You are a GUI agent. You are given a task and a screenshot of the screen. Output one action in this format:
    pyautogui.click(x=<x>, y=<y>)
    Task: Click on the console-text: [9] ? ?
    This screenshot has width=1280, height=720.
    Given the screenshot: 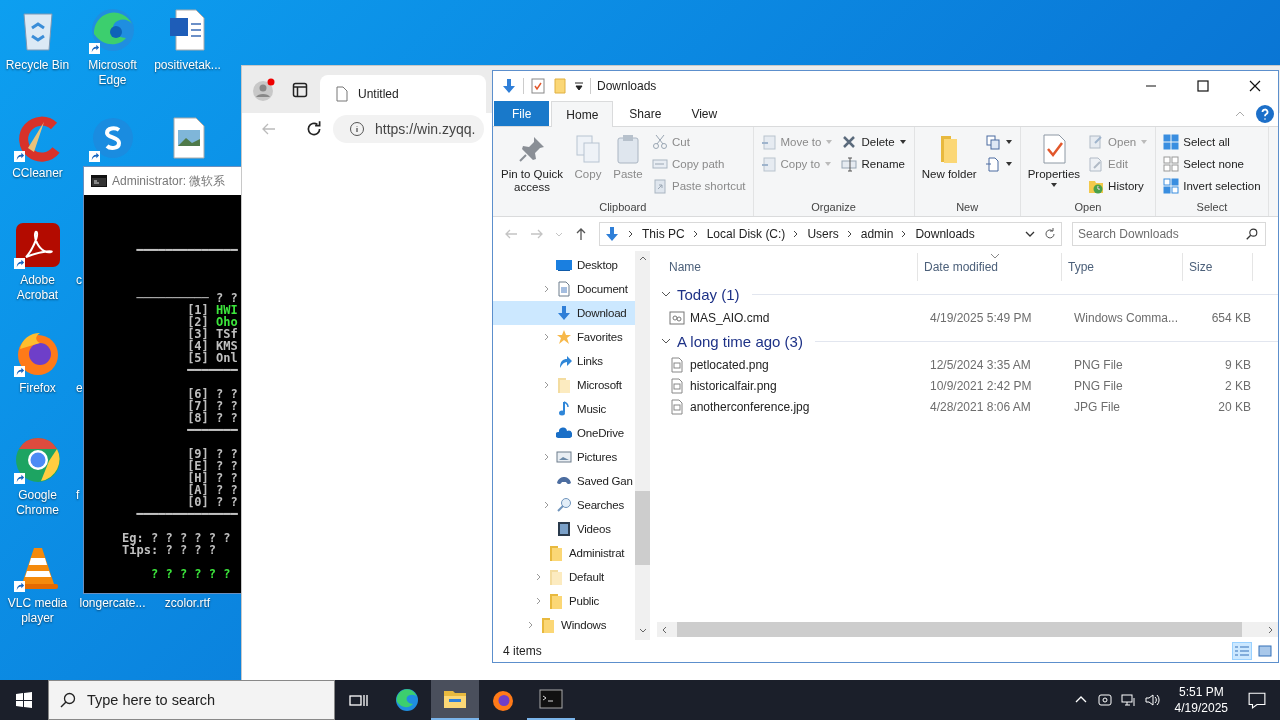 What is the action you would take?
    pyautogui.click(x=212, y=454)
    